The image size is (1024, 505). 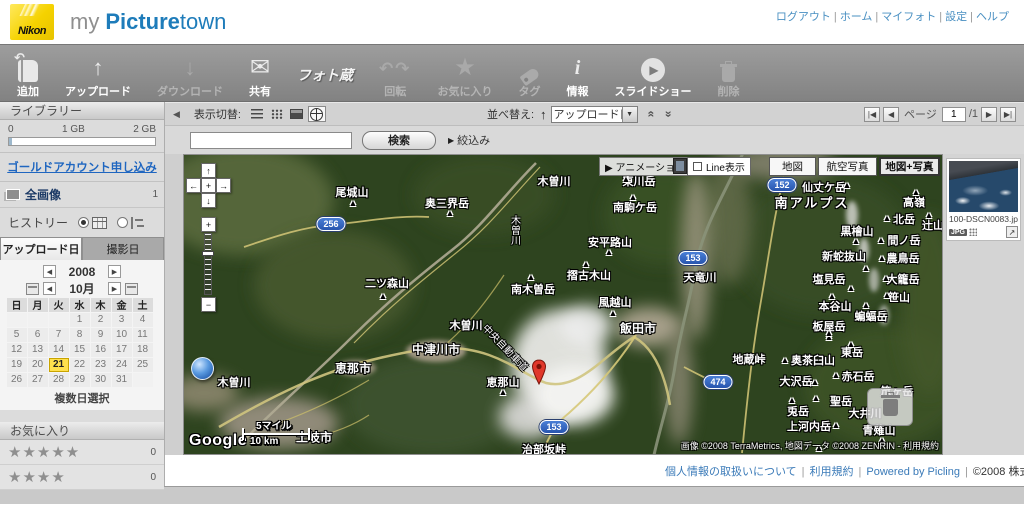 What do you see at coordinates (82, 477) in the screenshot?
I see `favorite-filter-row: ★★★★ 0` at bounding box center [82, 477].